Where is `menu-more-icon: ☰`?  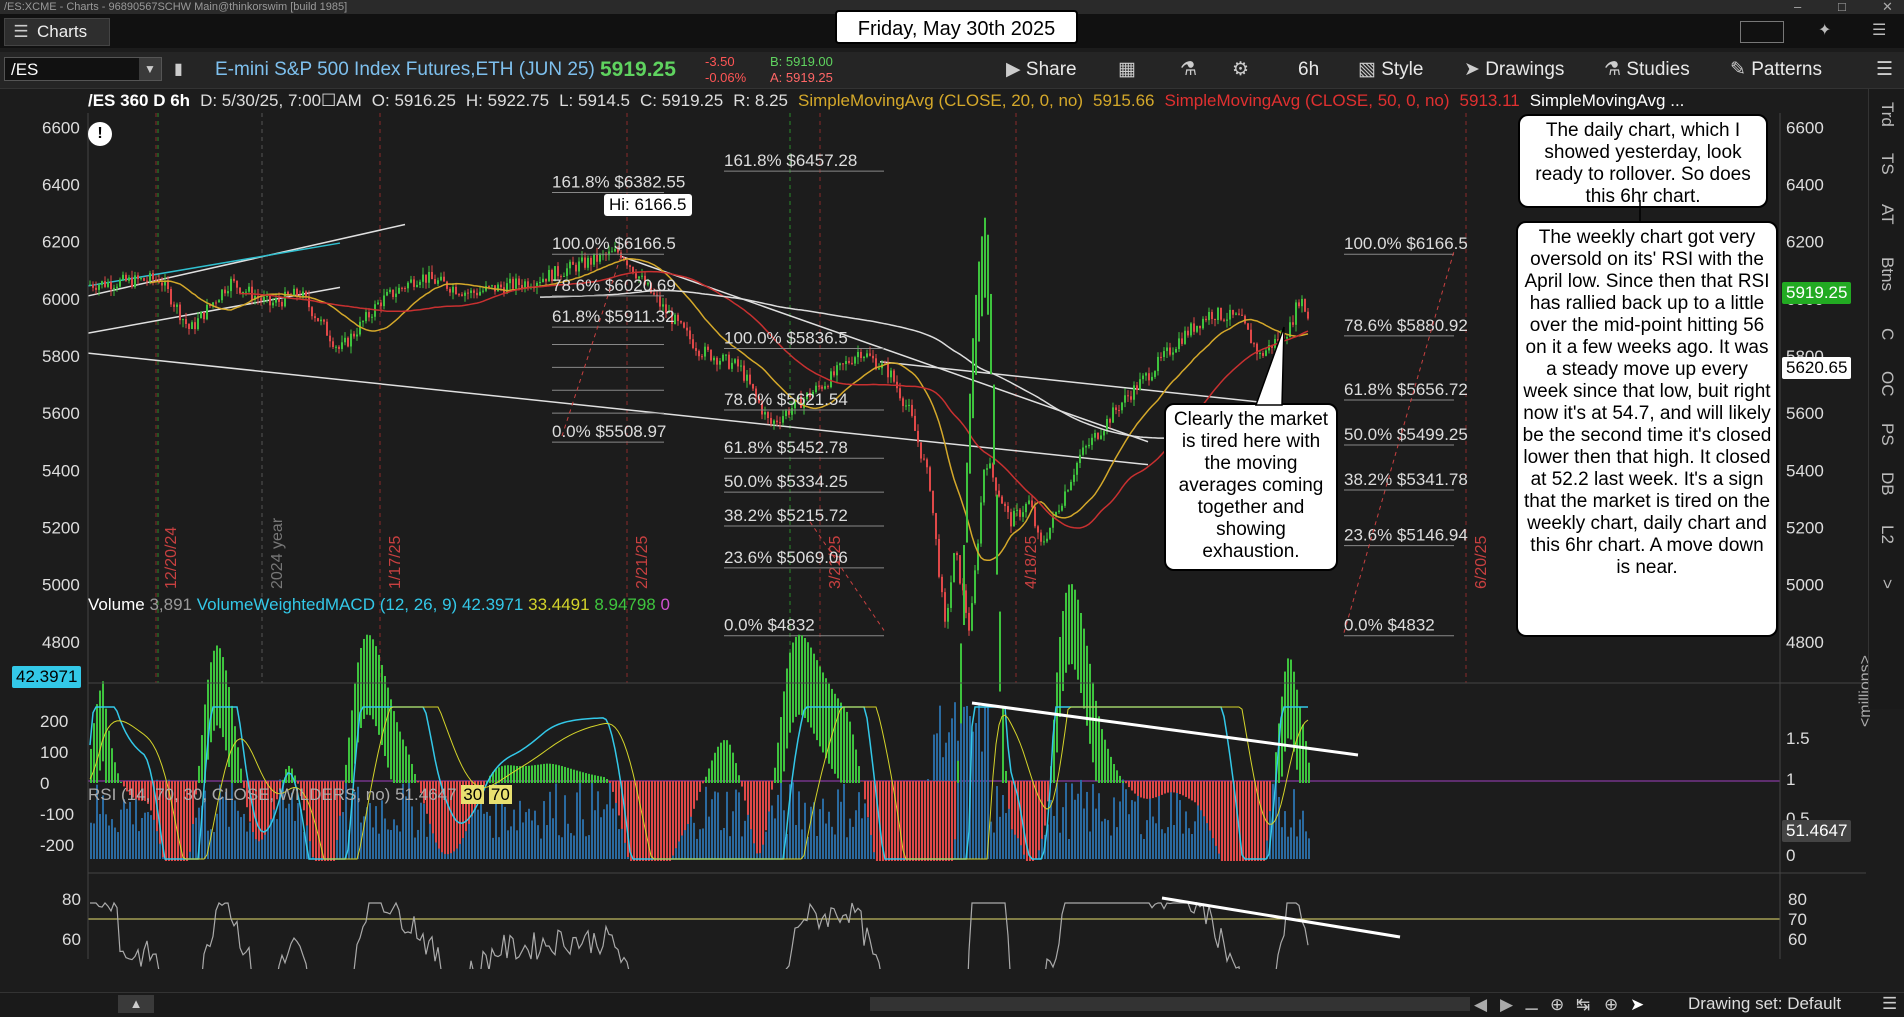
menu-more-icon: ☰ is located at coordinates (1884, 70).